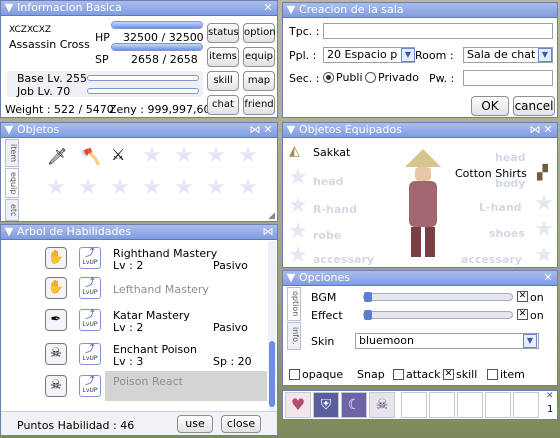  Describe the element at coordinates (154, 258) in the screenshot. I see `skill-row: ✋ ⤴ LvUP Righthand Mastery Lv : 2 Pasivo` at that location.